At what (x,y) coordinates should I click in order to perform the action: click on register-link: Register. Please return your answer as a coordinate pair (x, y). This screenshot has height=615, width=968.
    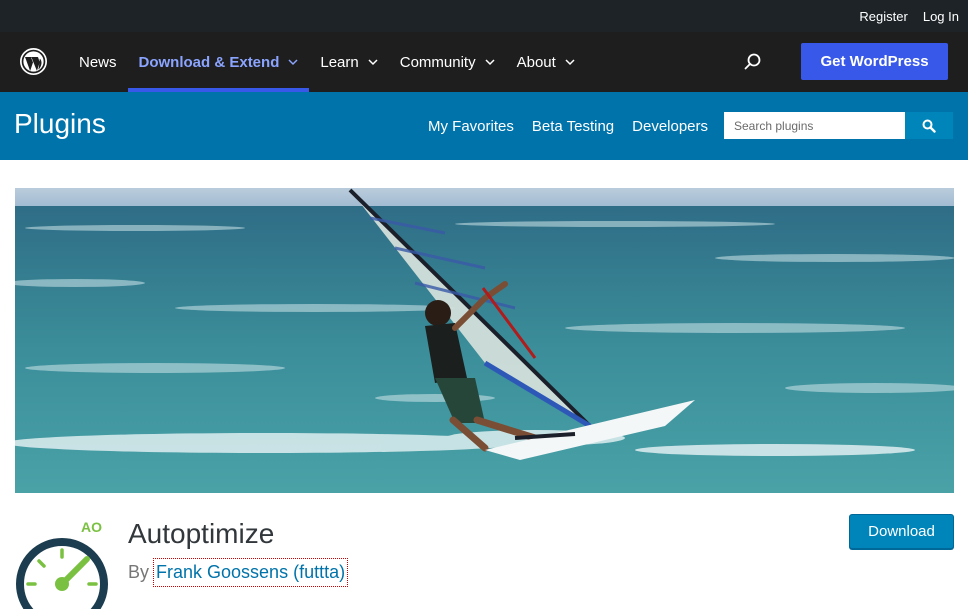
    Looking at the image, I should click on (883, 16).